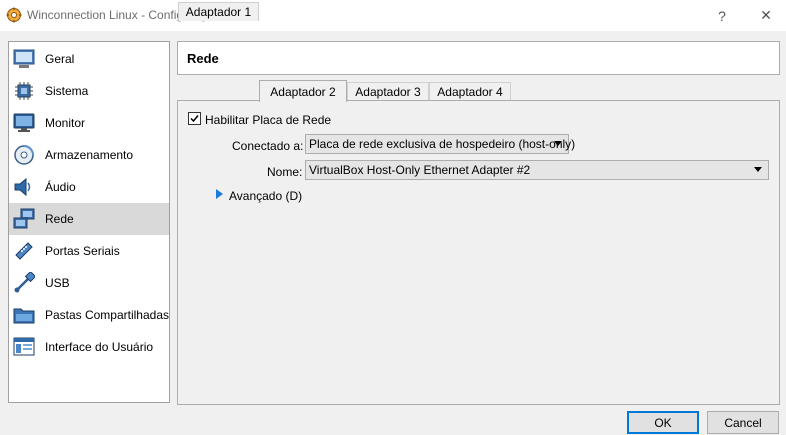  I want to click on title-bar: Winconnection Linux - Configurações ? ✕, so click(393, 15).